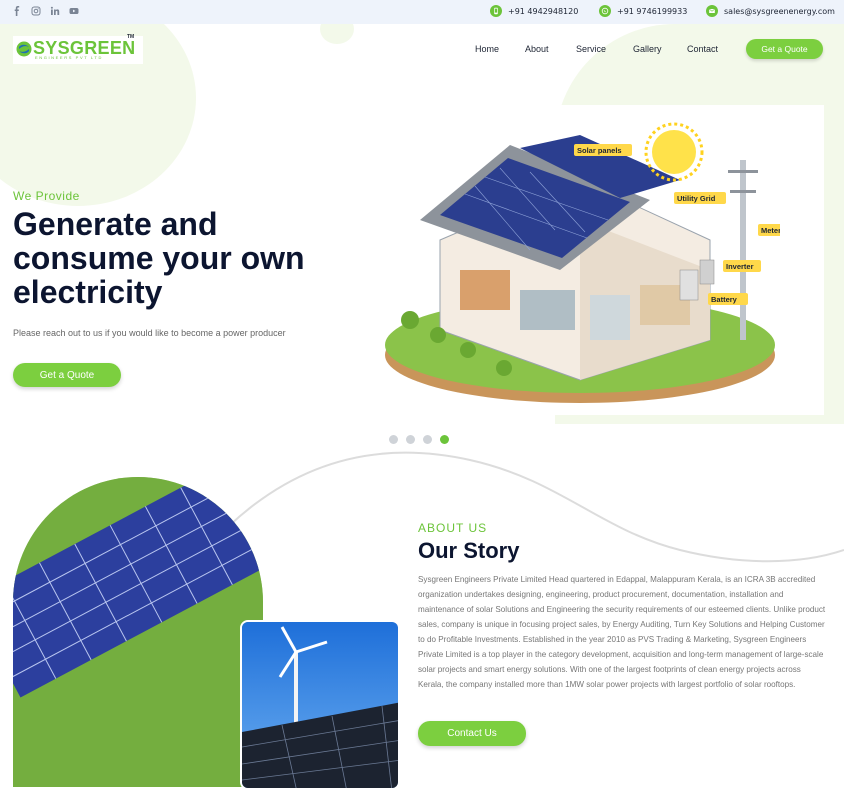 The image size is (844, 795). I want to click on illus-label-utility-grid: Utility Grid, so click(696, 198).